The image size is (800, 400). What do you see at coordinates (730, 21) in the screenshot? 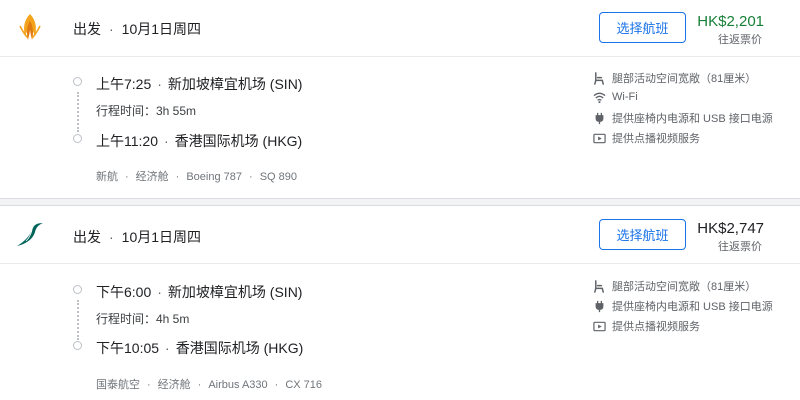
I see `flight-price: HK$2,201` at bounding box center [730, 21].